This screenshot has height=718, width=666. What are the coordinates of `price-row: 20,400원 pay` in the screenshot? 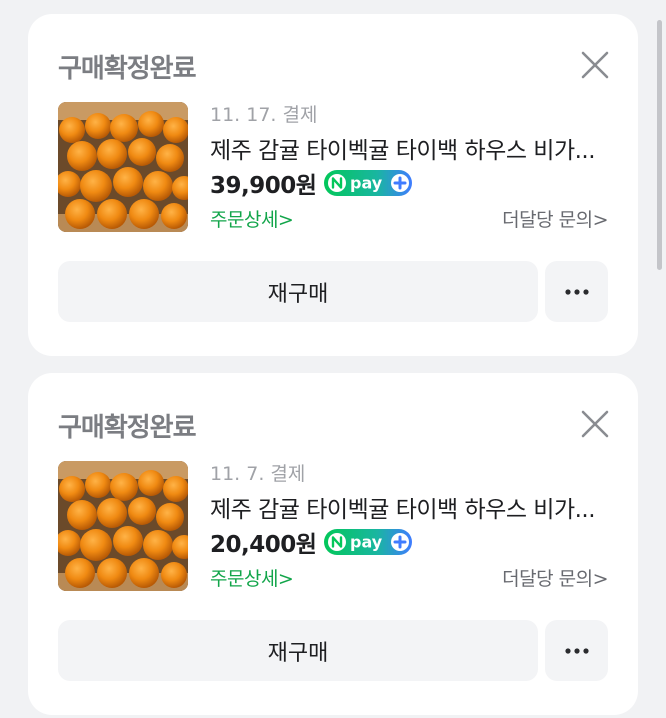 It's located at (311, 542).